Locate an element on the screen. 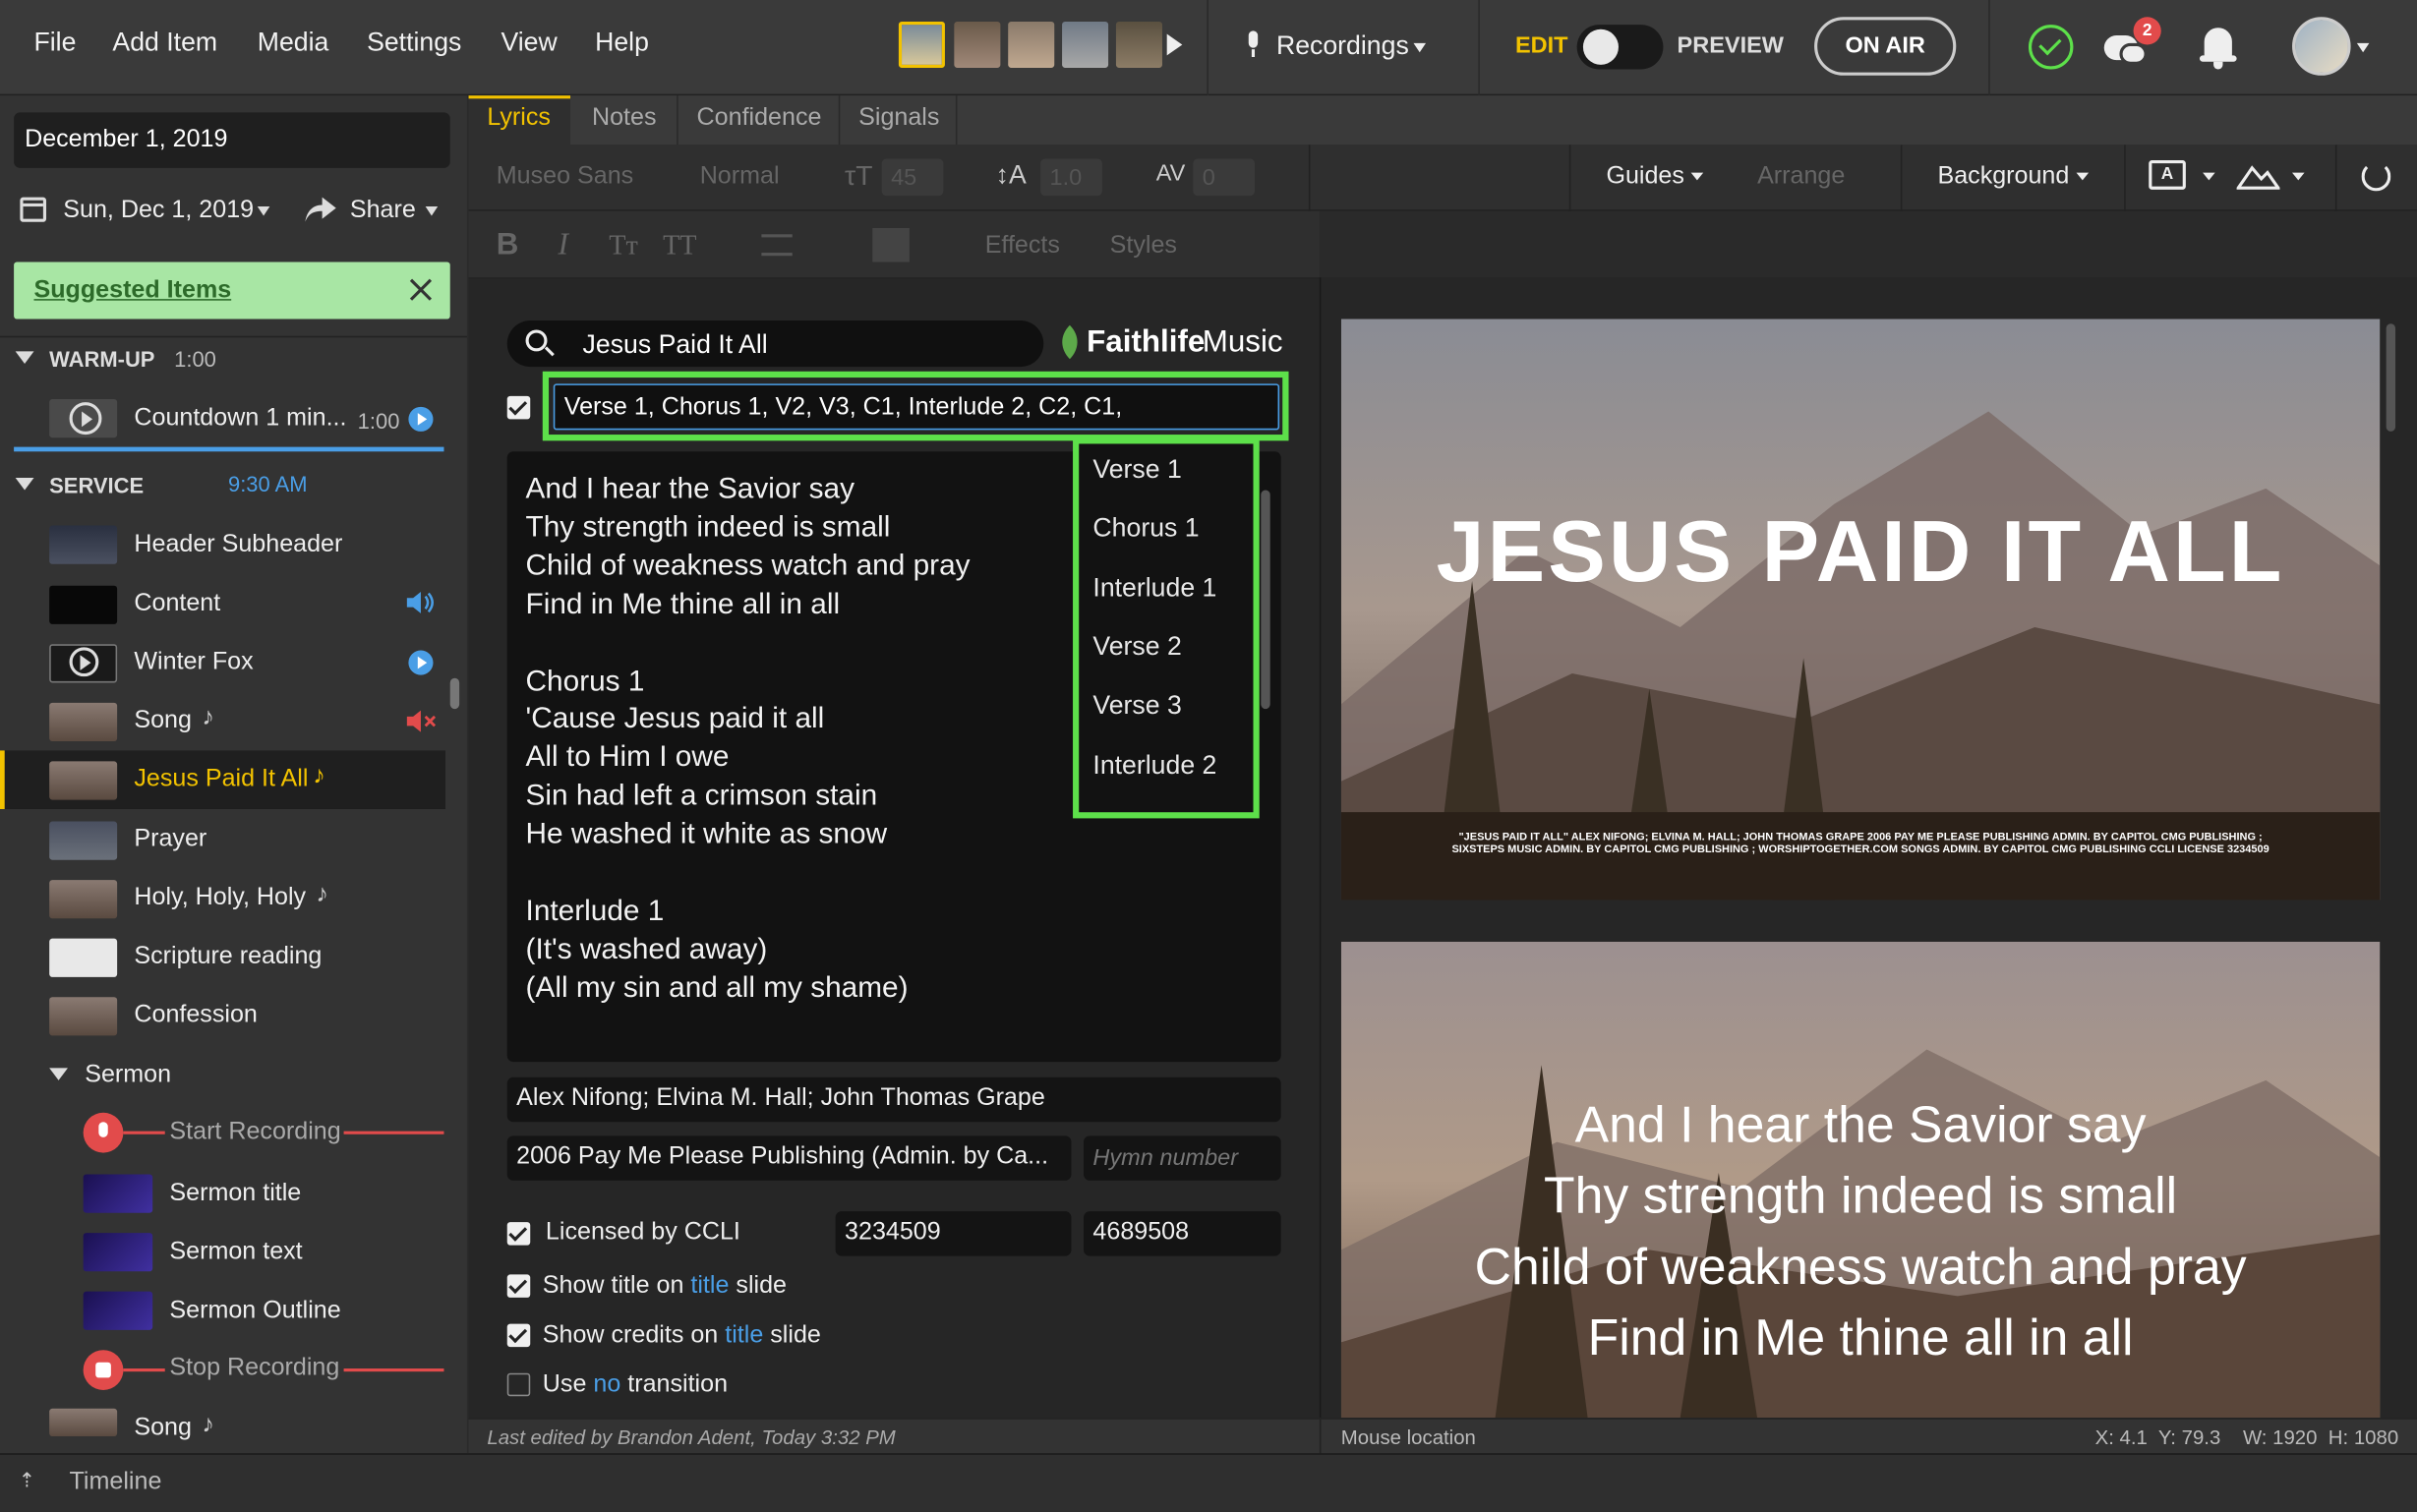 The width and height of the screenshot is (2417, 1512). tab-notes: Notes is located at coordinates (625, 119).